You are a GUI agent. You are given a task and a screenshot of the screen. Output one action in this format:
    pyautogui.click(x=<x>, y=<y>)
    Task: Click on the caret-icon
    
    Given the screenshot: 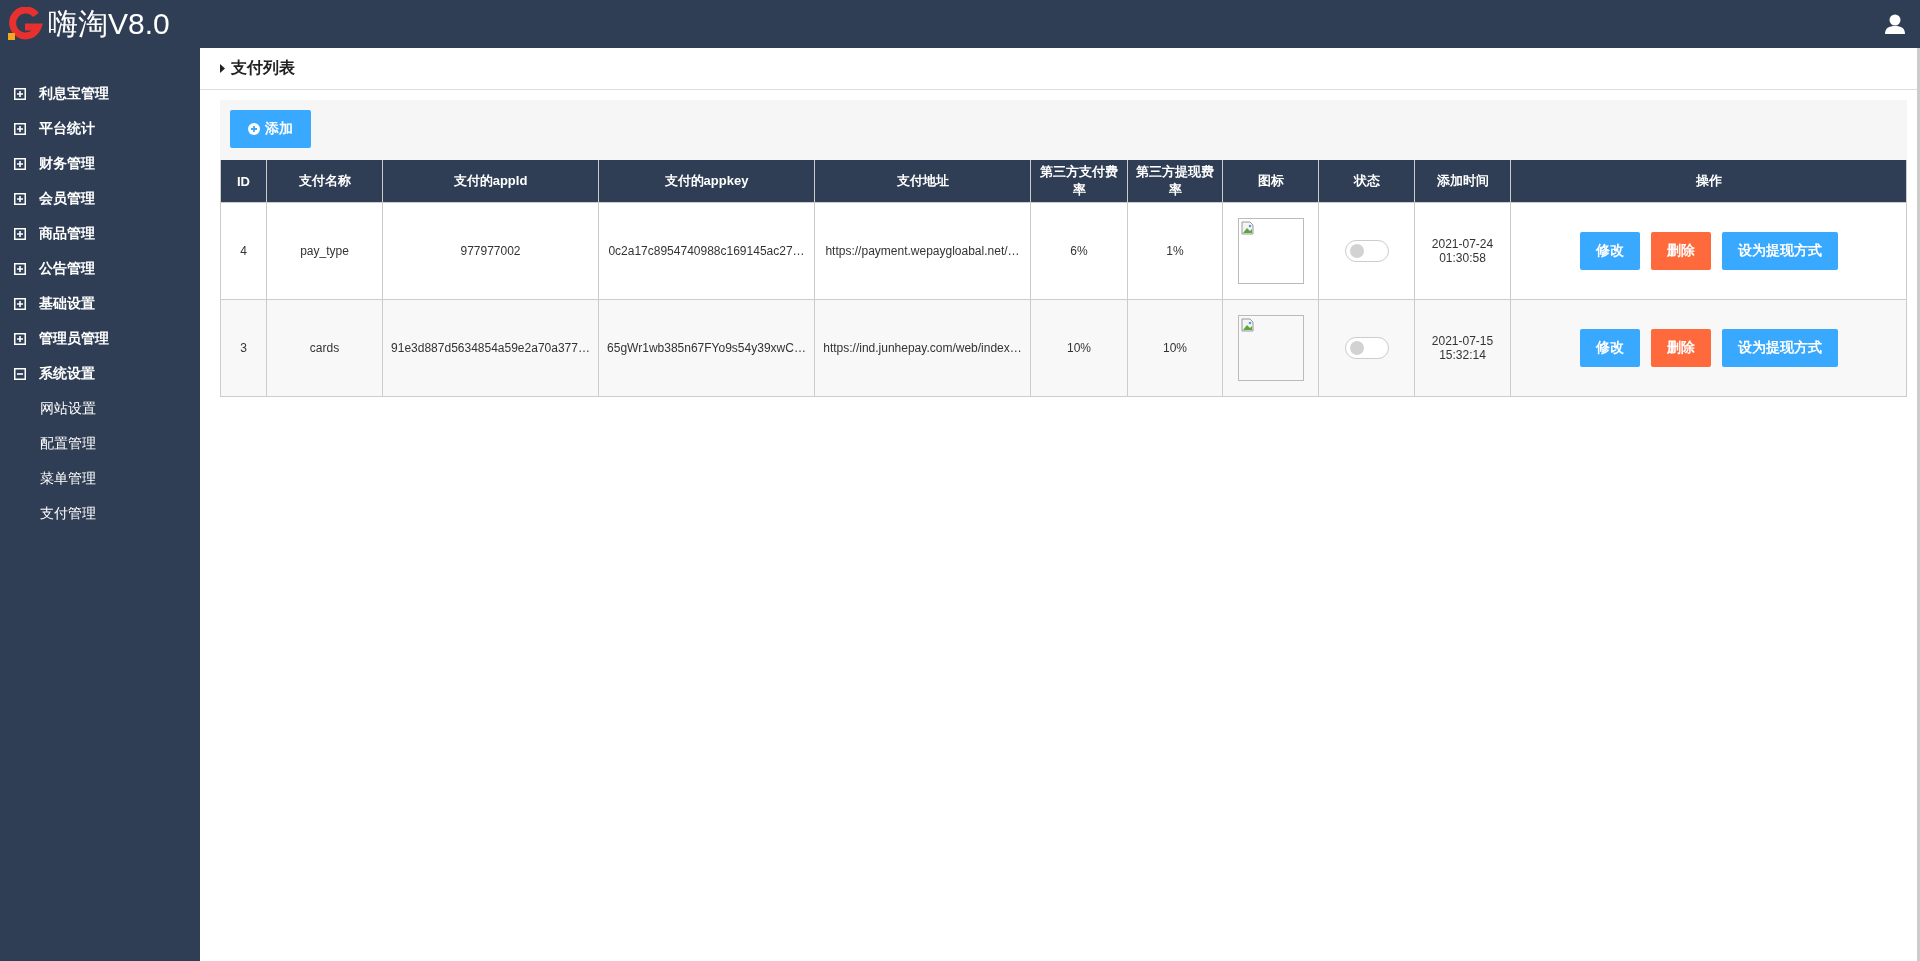 What is the action you would take?
    pyautogui.click(x=222, y=68)
    